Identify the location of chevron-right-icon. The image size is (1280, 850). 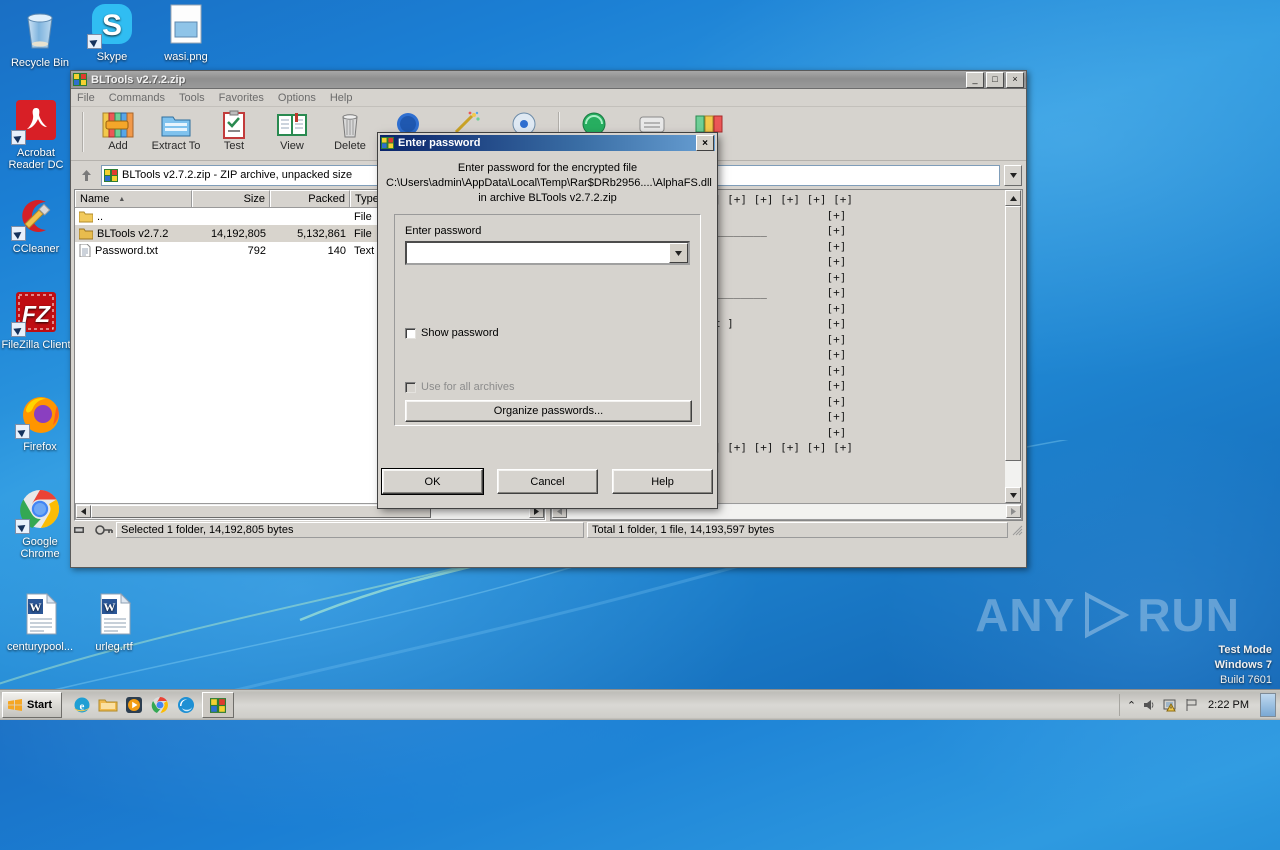
(536, 511).